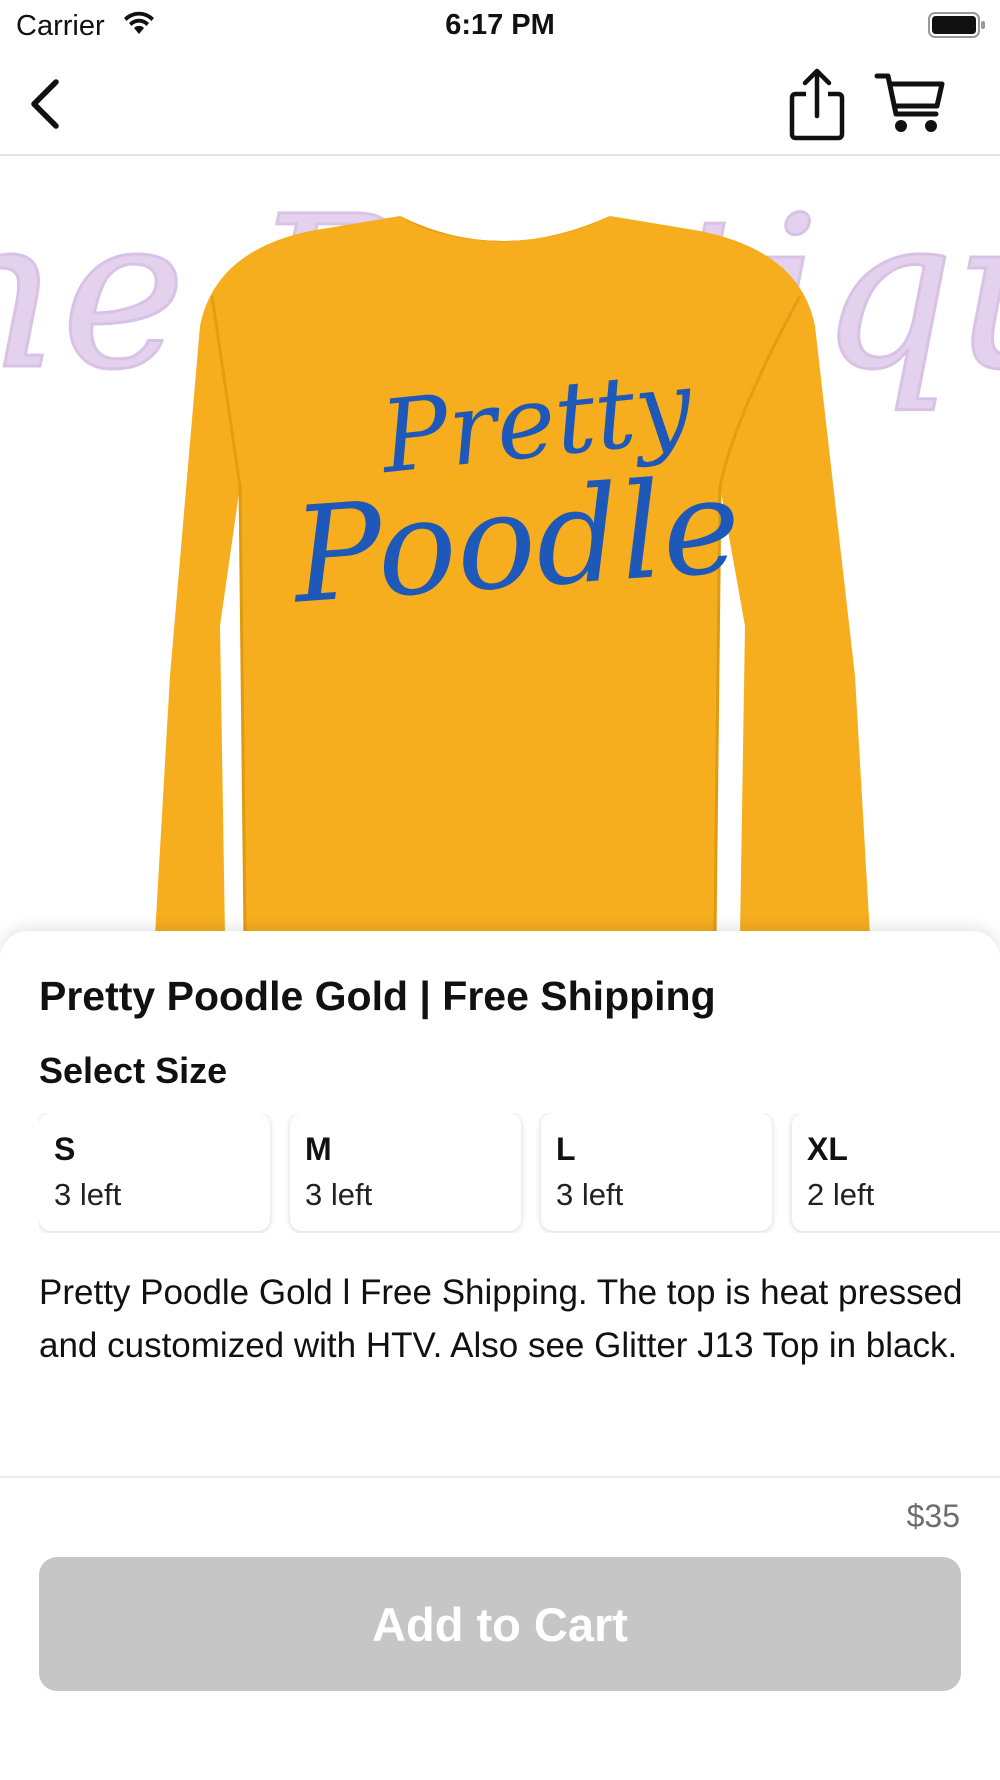 The height and width of the screenshot is (1780, 1000). What do you see at coordinates (405, 1172) in the screenshot?
I see `size-option-m: M 3 left` at bounding box center [405, 1172].